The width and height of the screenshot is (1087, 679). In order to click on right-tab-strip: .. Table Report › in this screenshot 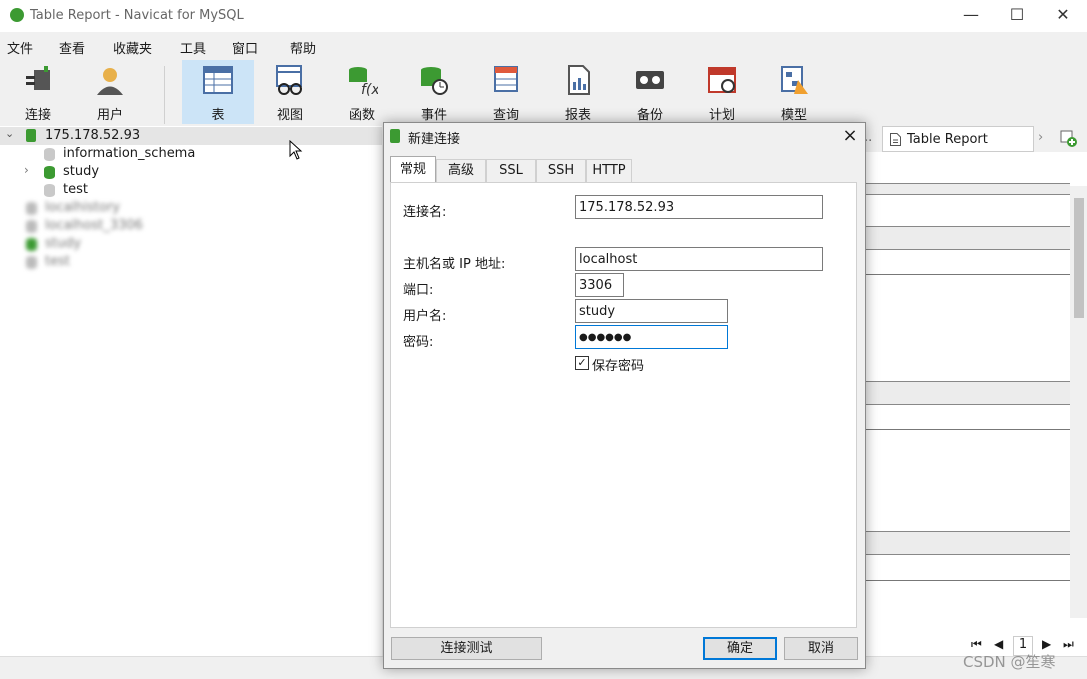, I will do `click(973, 139)`.